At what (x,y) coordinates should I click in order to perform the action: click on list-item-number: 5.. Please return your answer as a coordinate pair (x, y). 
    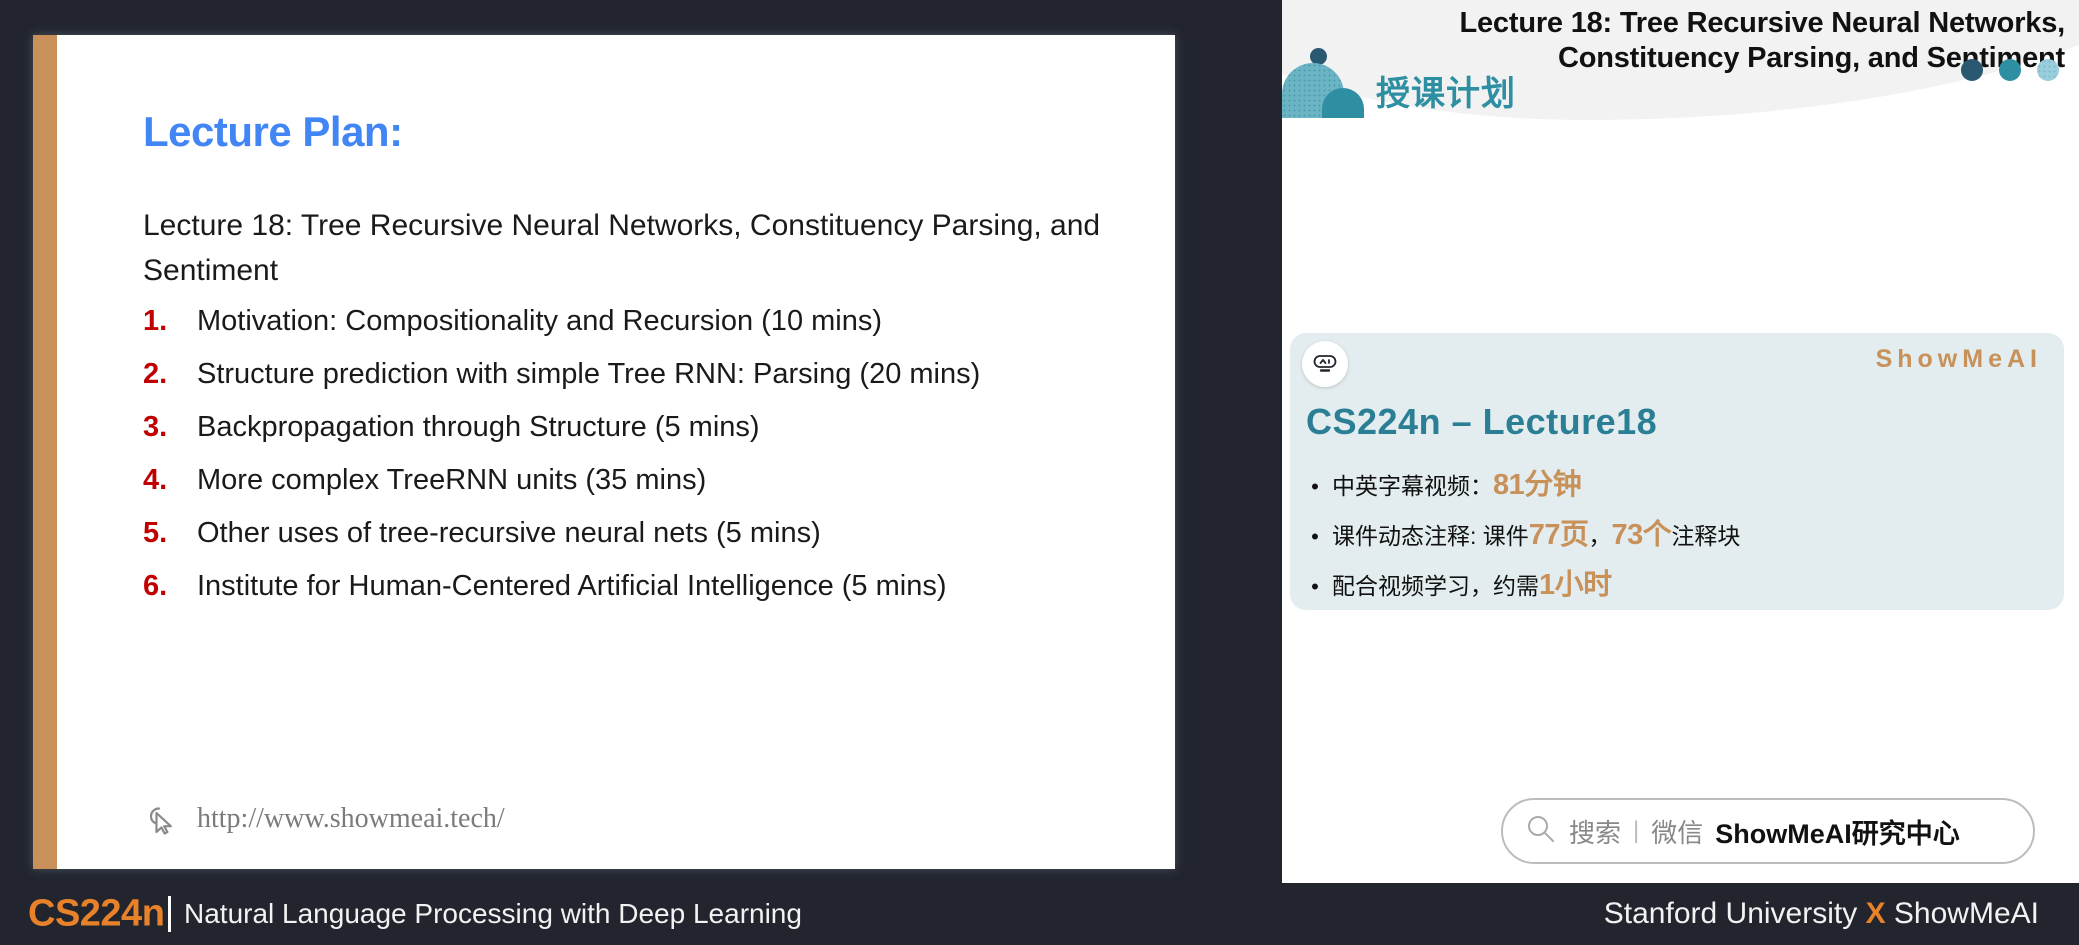
    Looking at the image, I should click on (155, 533).